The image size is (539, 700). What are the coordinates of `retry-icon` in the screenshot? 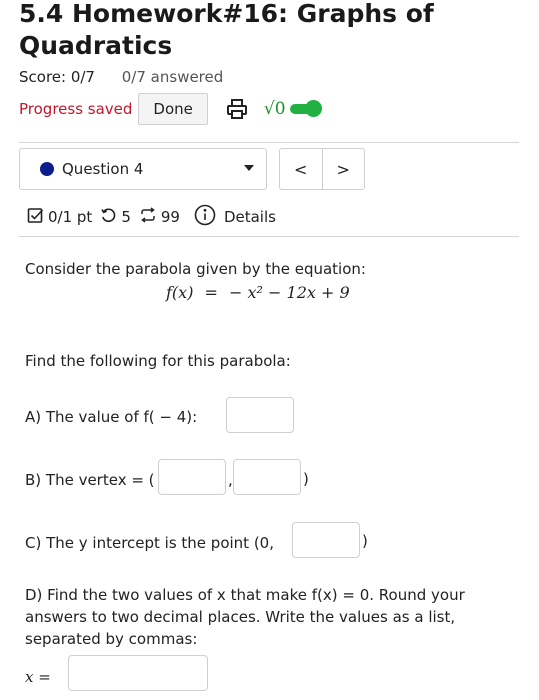 It's located at (108, 217).